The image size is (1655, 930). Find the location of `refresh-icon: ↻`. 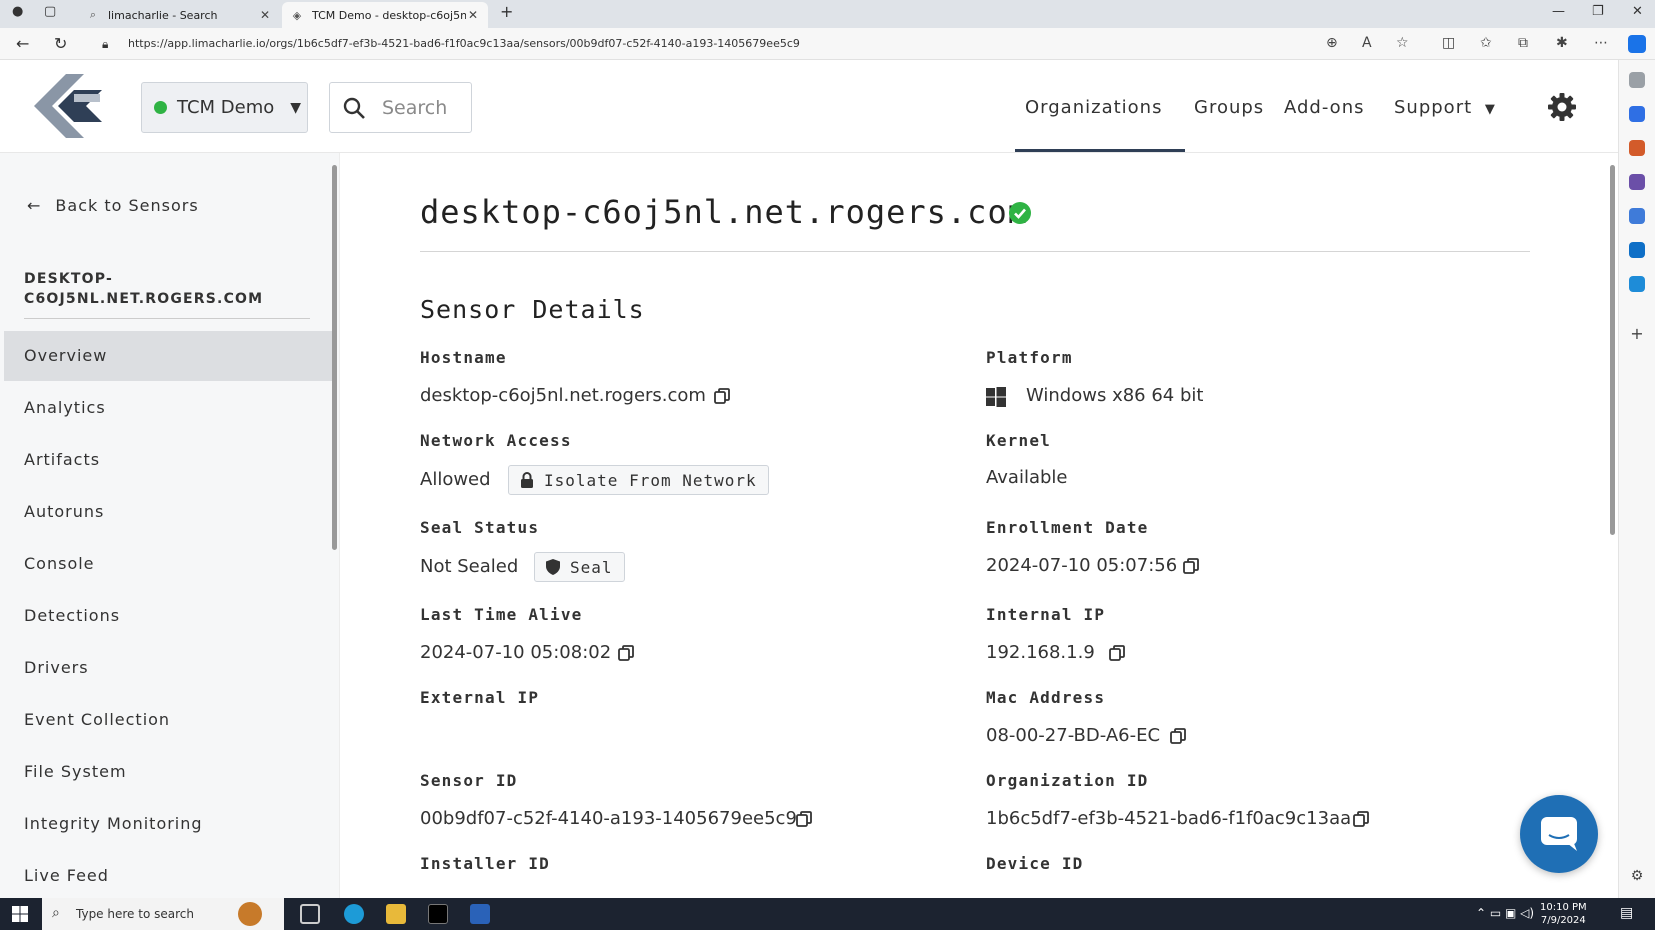

refresh-icon: ↻ is located at coordinates (60, 43).